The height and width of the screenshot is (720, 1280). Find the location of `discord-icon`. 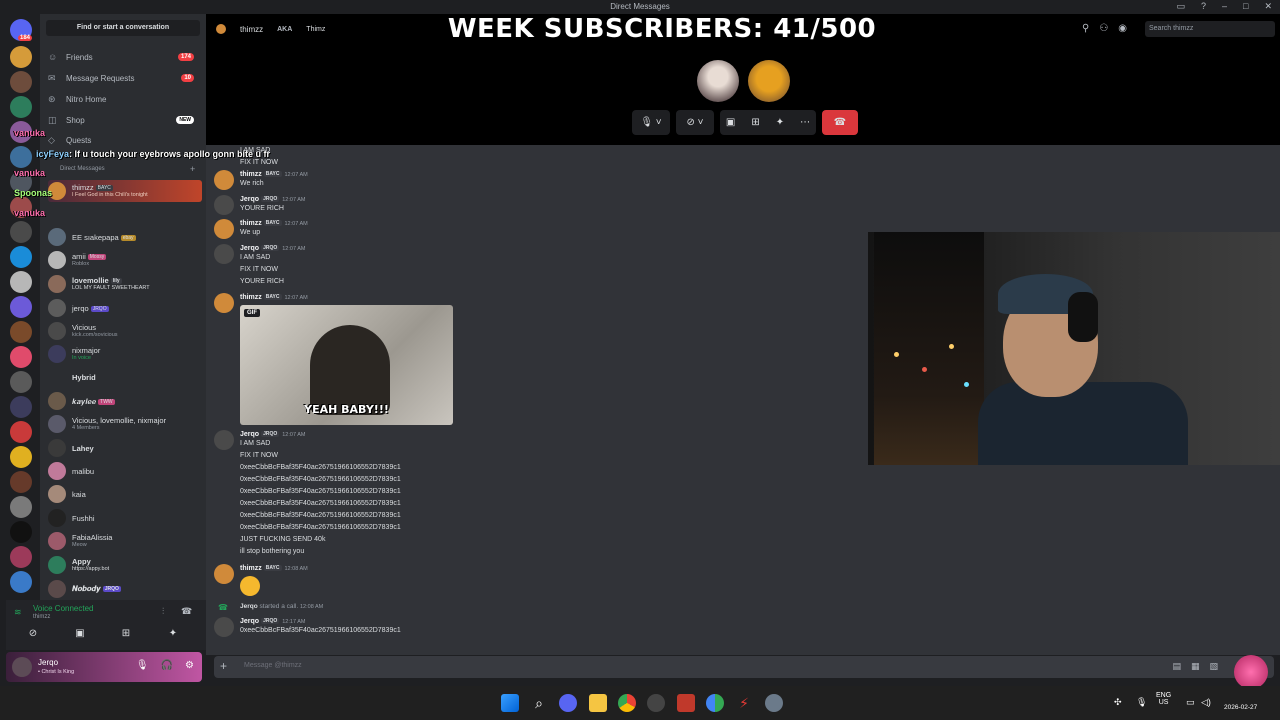

discord-icon is located at coordinates (568, 703).